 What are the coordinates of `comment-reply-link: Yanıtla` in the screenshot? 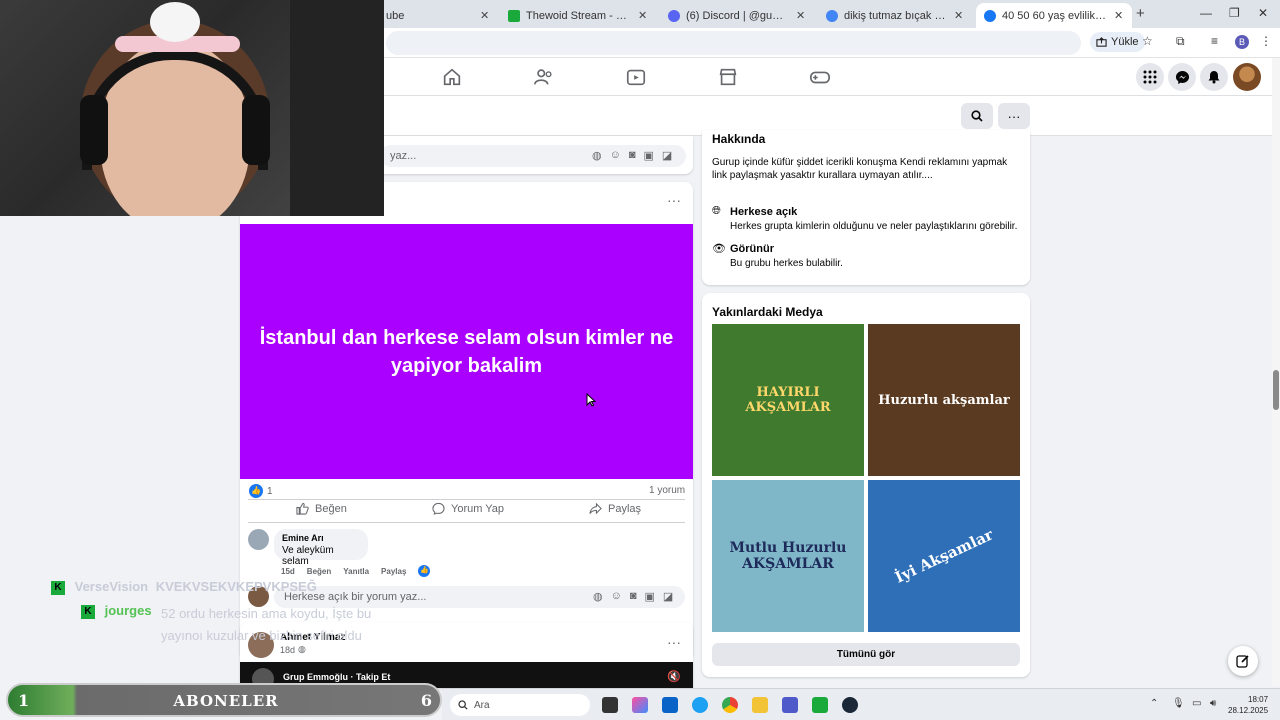 It's located at (356, 571).